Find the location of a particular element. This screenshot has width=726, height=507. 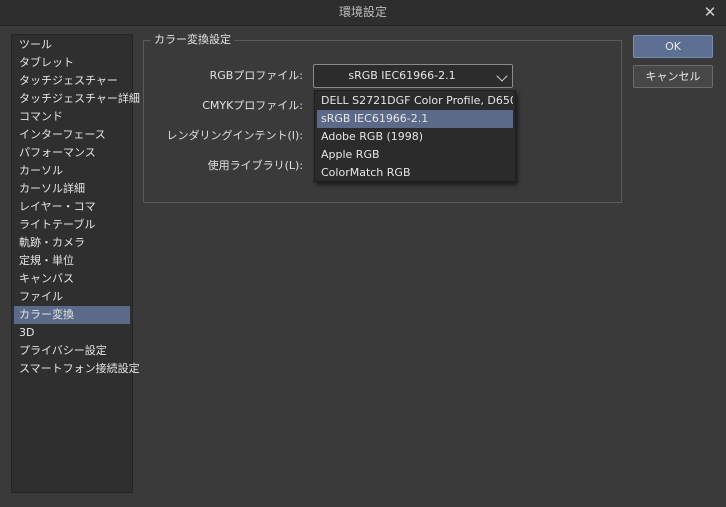

sidebar-item-cursor-detail: カーソル詳細 is located at coordinates (72, 189).